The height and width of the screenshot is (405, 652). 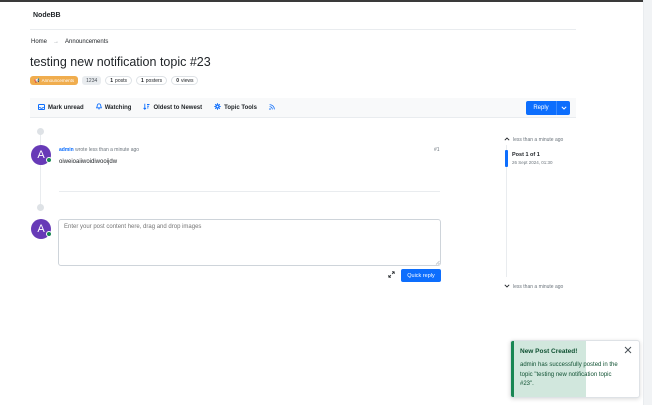 What do you see at coordinates (66, 107) in the screenshot?
I see `mark-unread-label: Mark unread` at bounding box center [66, 107].